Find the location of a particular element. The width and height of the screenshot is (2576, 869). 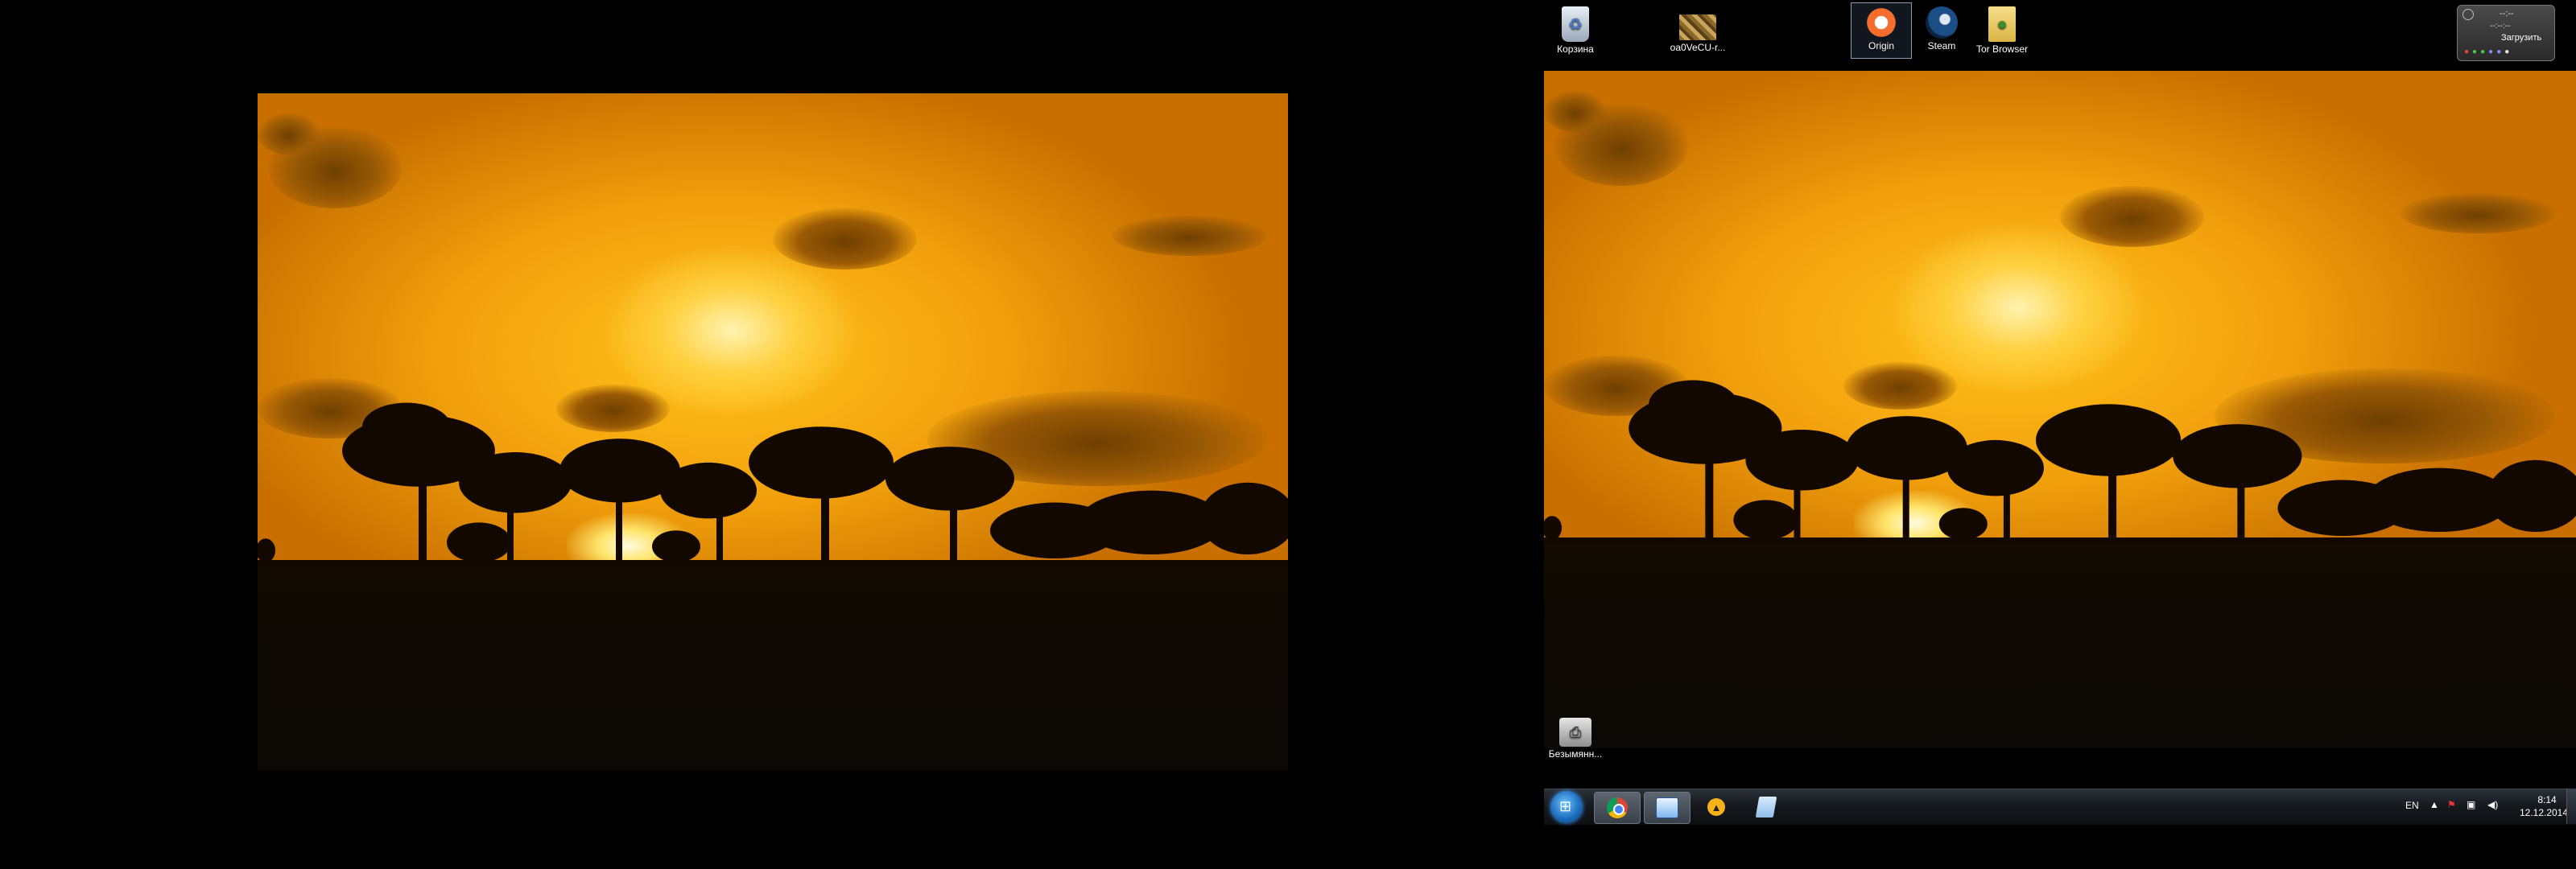

desktop-icon-steam: Steam is located at coordinates (1941, 27).